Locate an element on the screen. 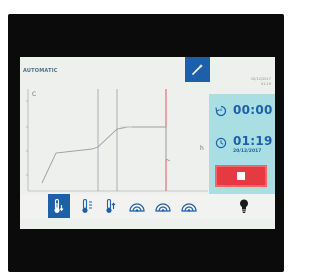 The width and height of the screenshot is (320, 276). temp-up-button is located at coordinates (111, 206).